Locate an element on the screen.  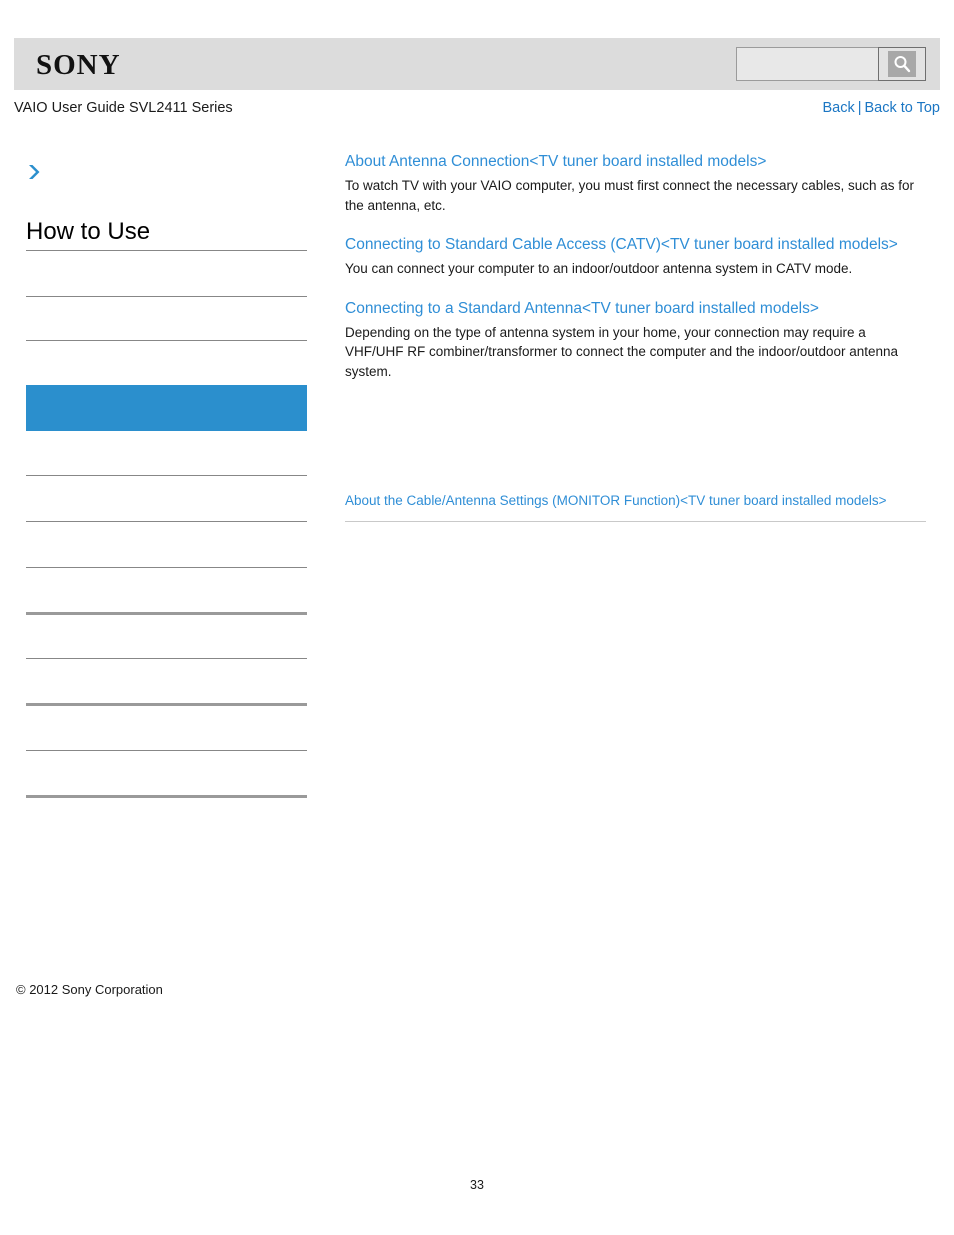
search-input is located at coordinates (807, 64).